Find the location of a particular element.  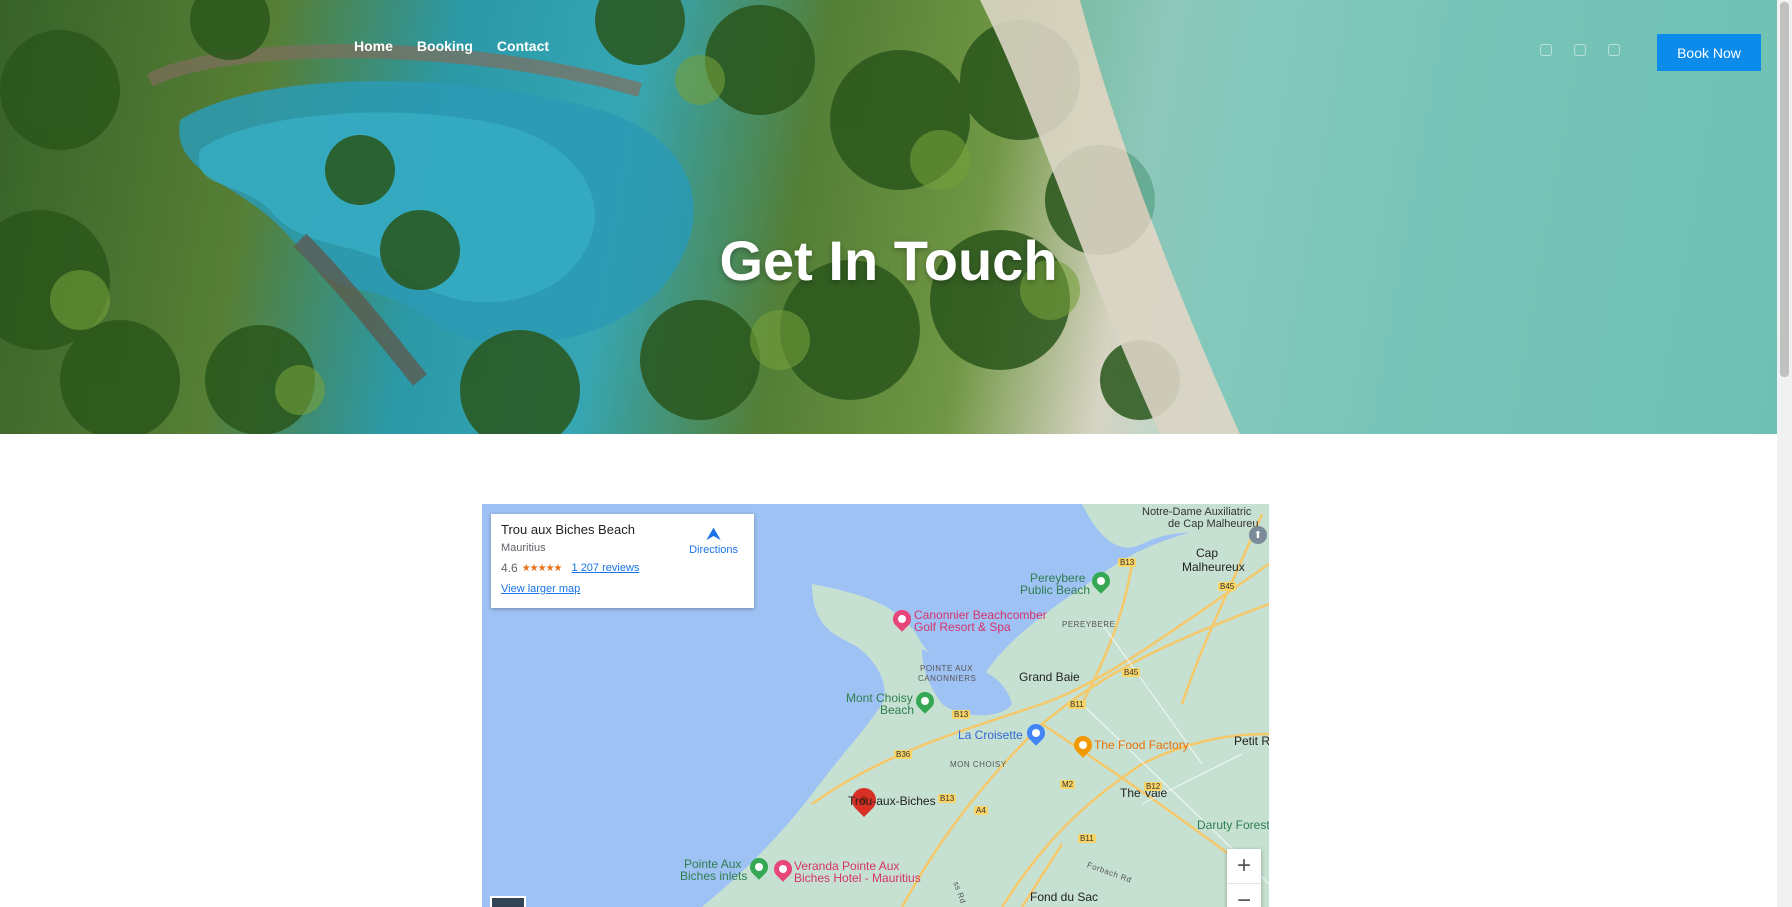

zoom-in-button: + is located at coordinates (1244, 866).